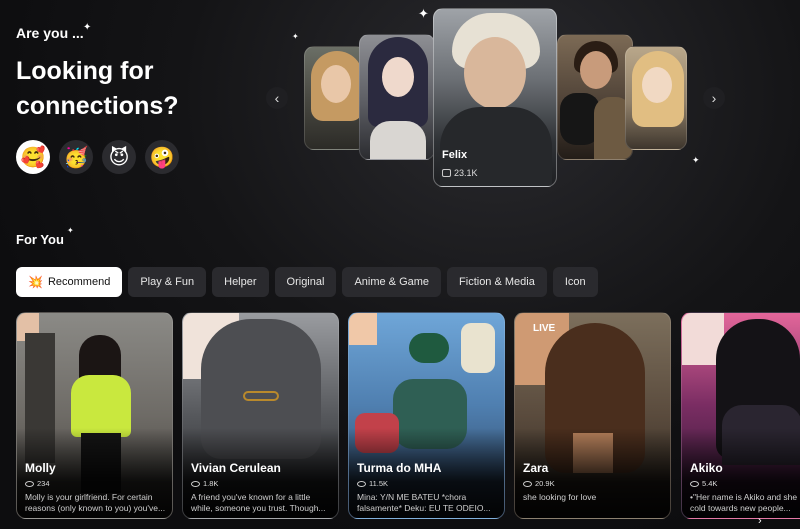 This screenshot has height=529, width=800. What do you see at coordinates (97, 157) in the screenshot?
I see `emoji-filter-row: 🥰 🥳 😈 🤪` at bounding box center [97, 157].